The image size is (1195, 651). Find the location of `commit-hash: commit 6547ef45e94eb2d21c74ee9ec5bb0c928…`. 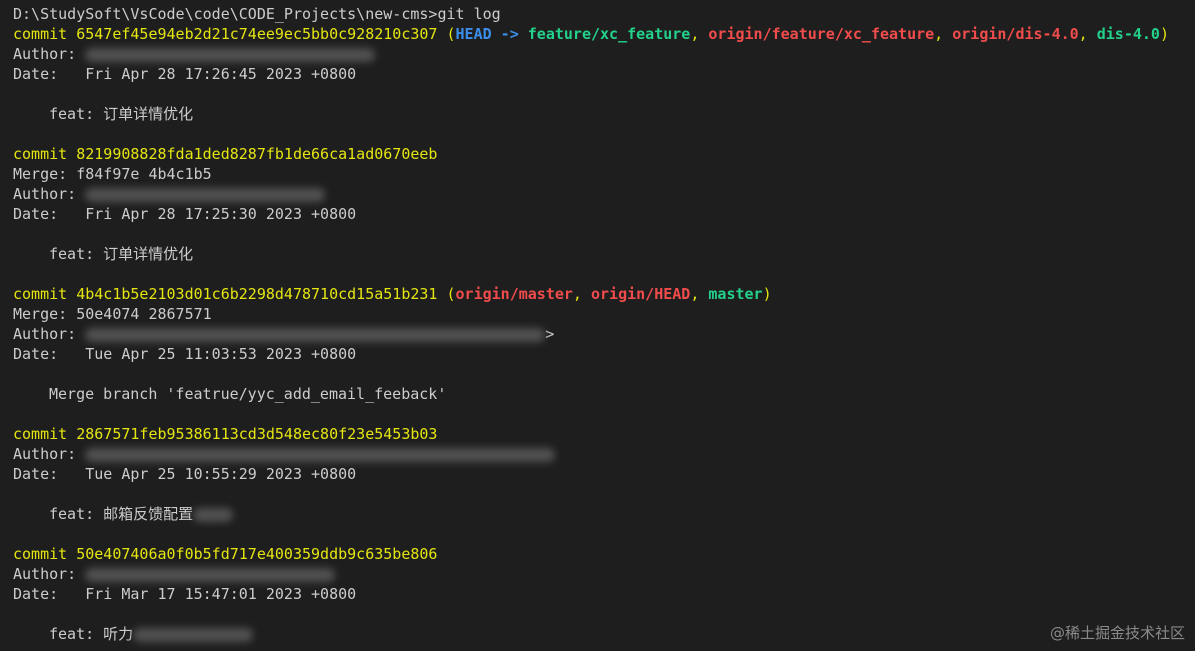

commit-hash: commit 6547ef45e94eb2d21c74ee9ec5bb0c928… is located at coordinates (225, 34).